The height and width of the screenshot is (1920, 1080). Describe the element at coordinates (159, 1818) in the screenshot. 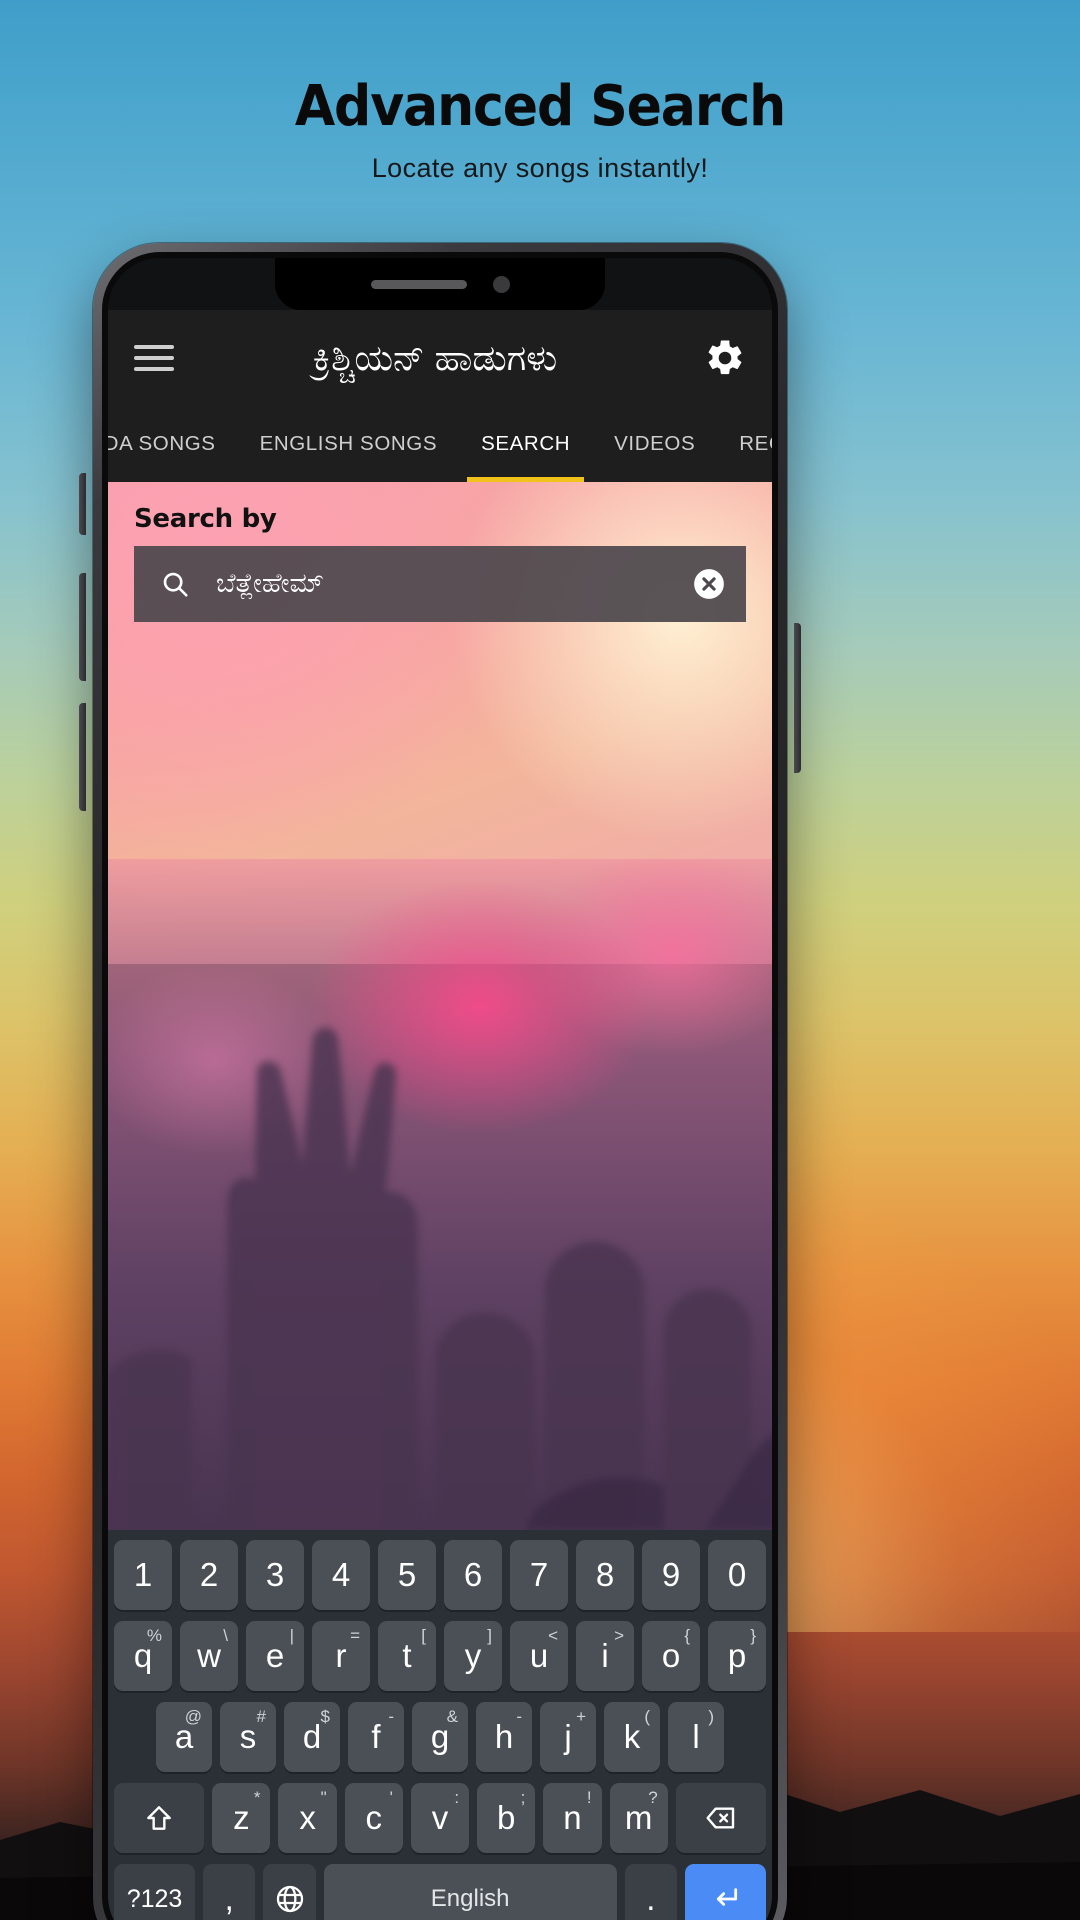

I see `shift-icon` at that location.